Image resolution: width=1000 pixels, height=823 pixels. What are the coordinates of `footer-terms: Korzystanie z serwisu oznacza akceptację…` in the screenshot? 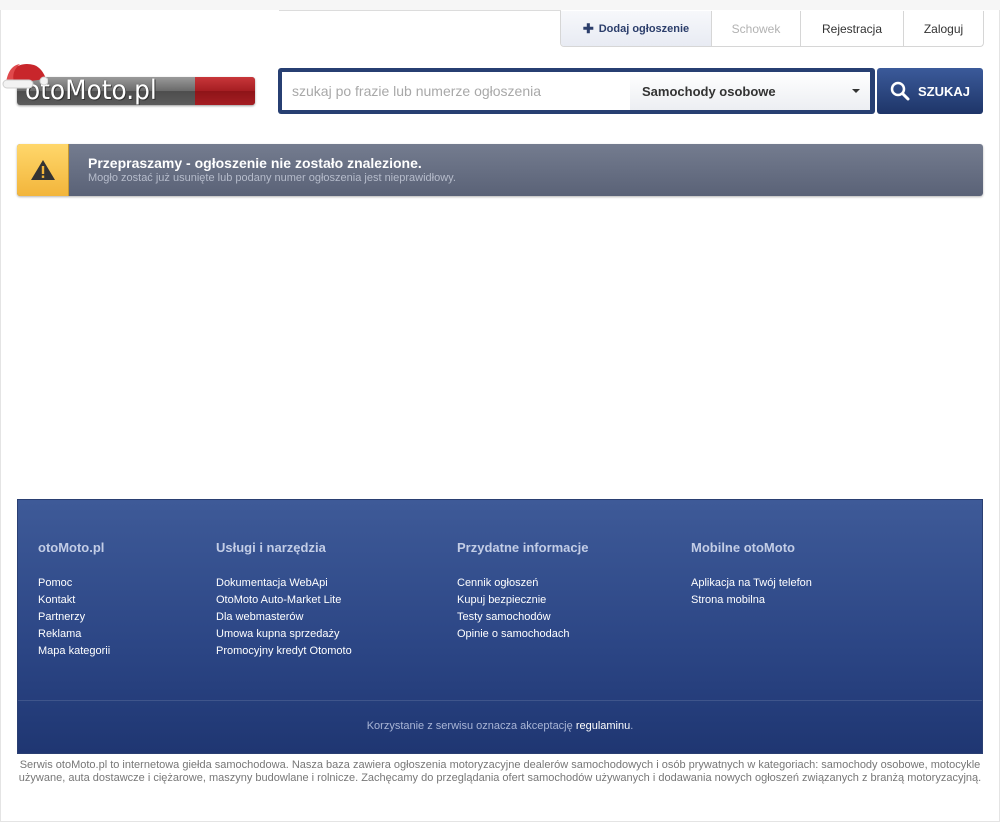 It's located at (500, 726).